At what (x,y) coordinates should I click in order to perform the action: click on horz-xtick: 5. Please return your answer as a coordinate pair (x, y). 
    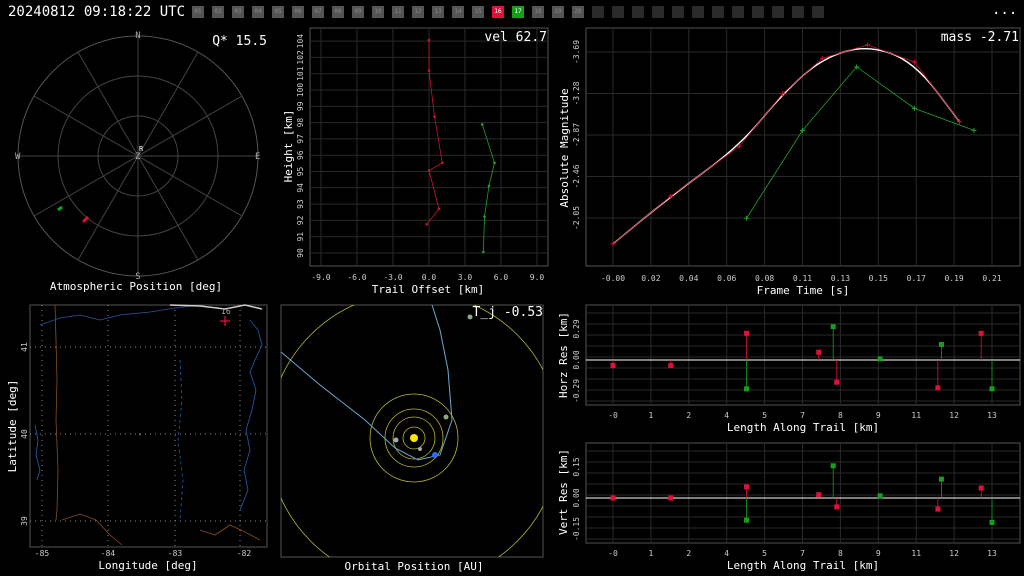
    Looking at the image, I should click on (764, 415).